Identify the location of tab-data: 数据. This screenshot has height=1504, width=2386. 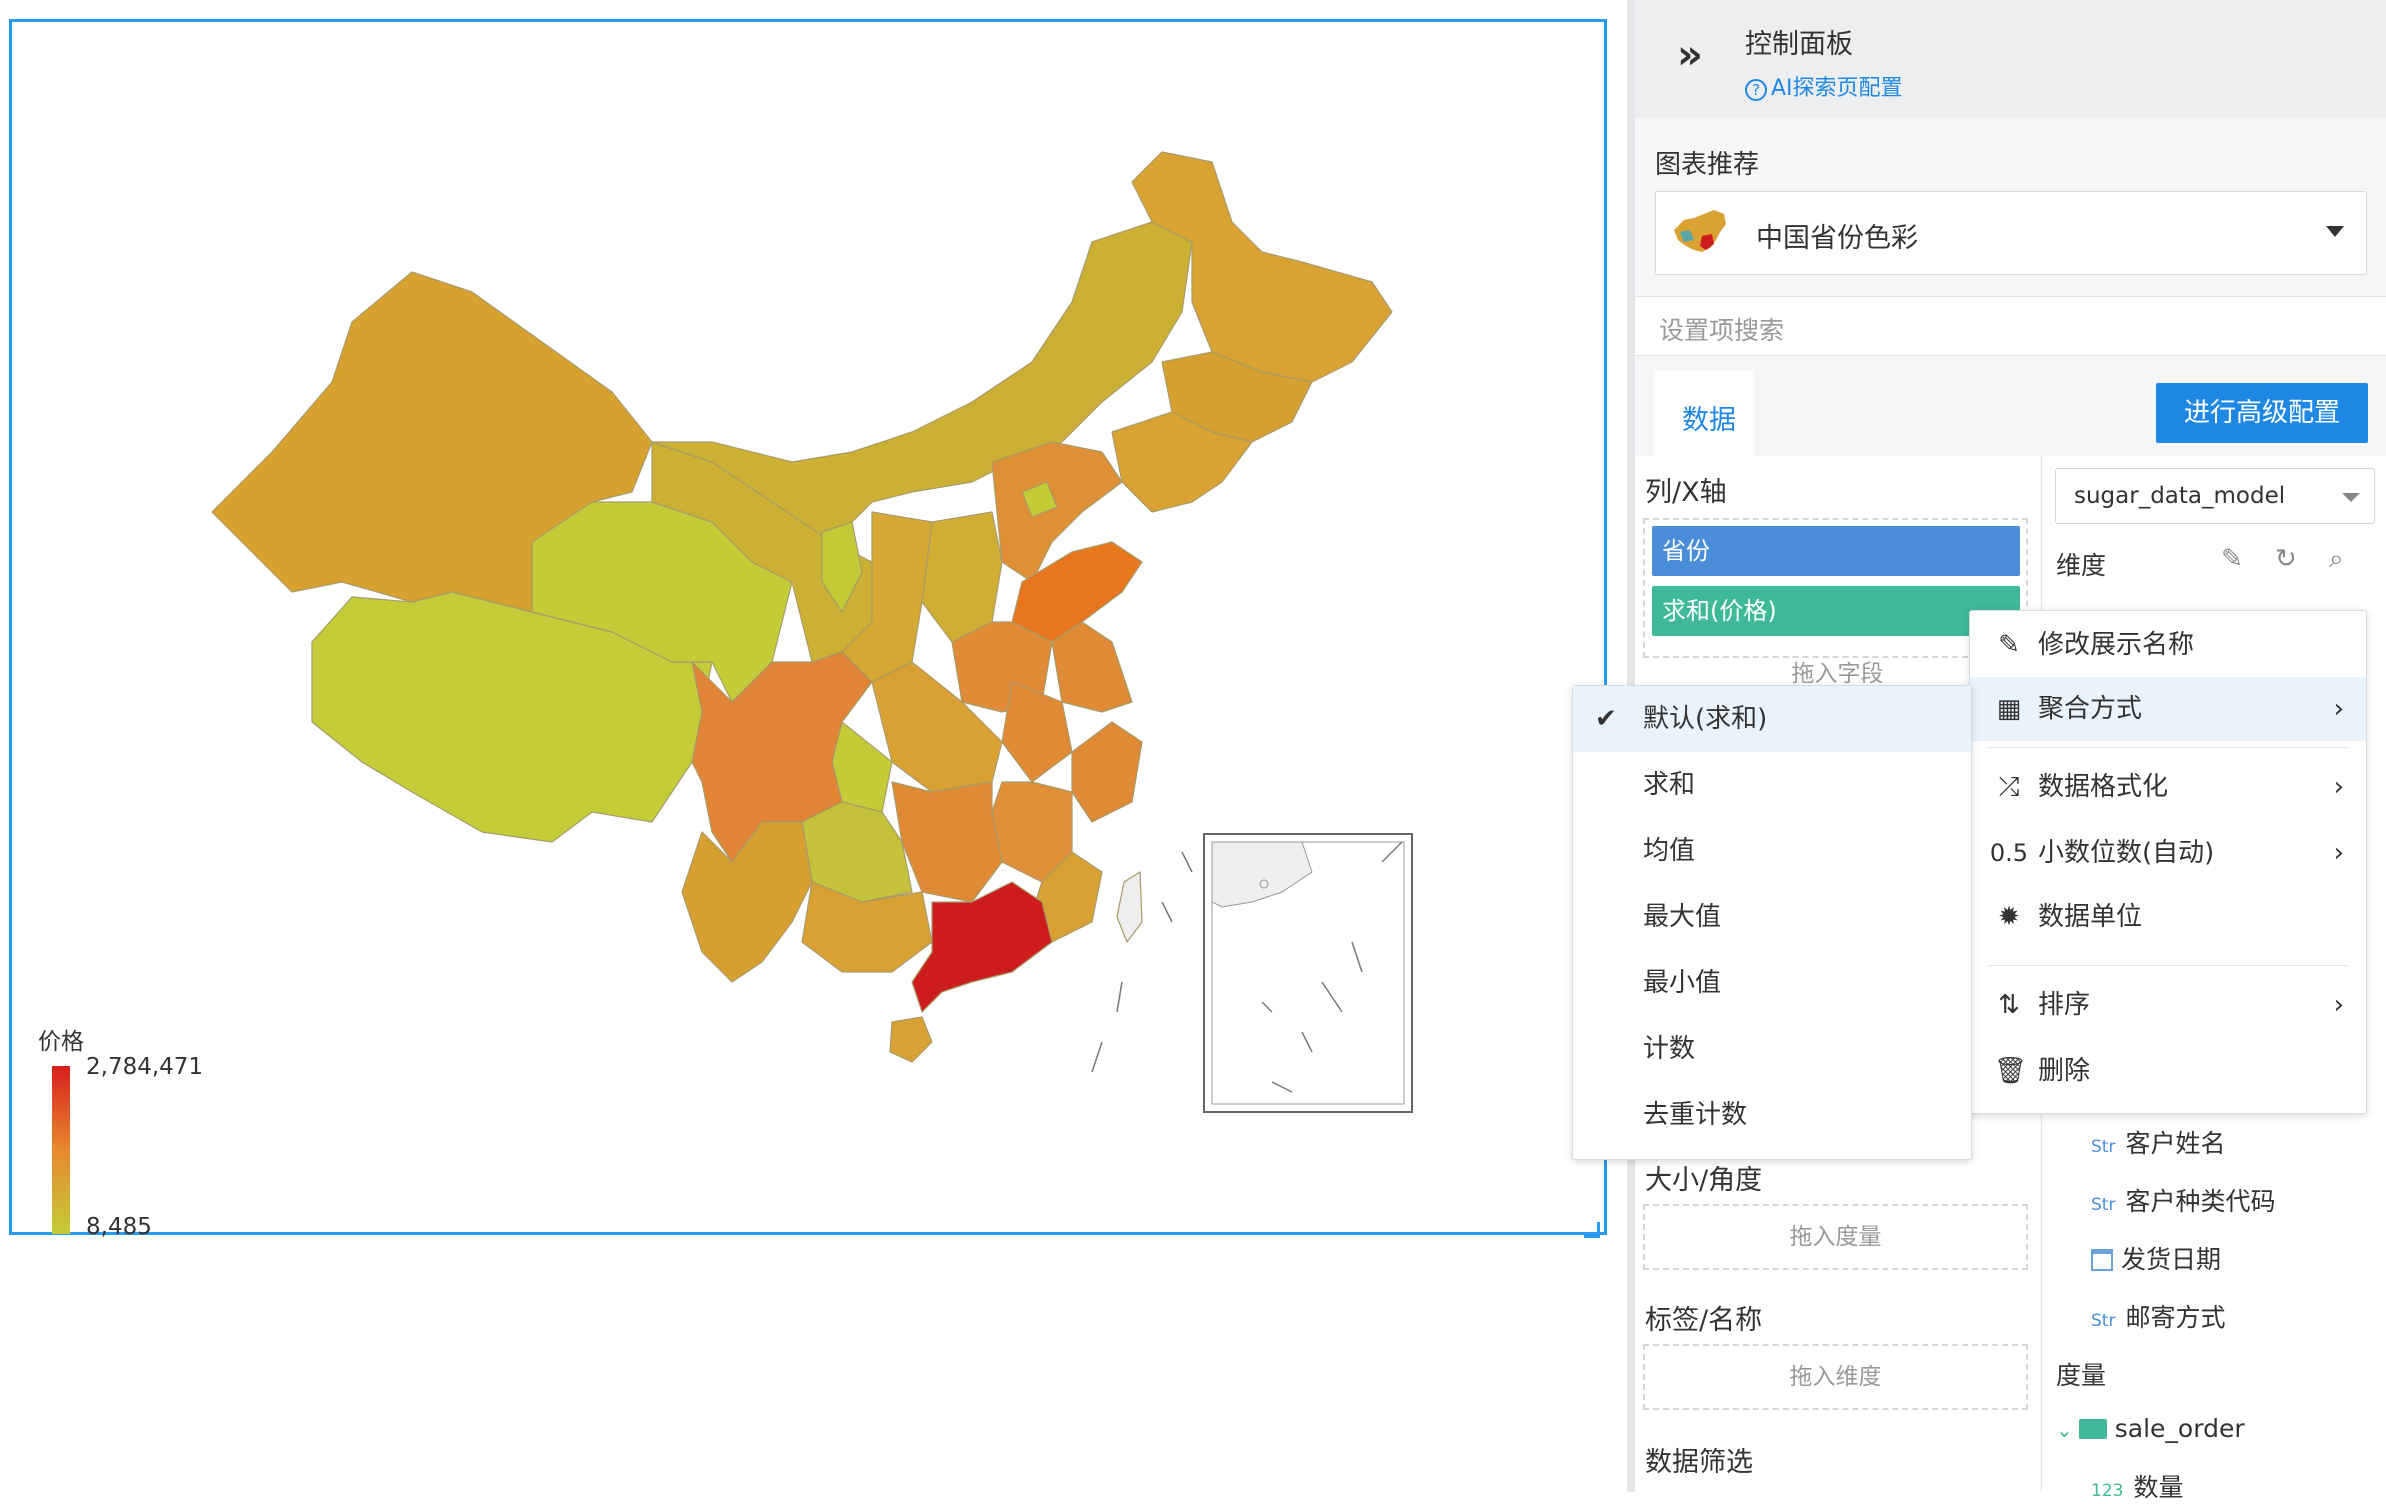
(1704, 413).